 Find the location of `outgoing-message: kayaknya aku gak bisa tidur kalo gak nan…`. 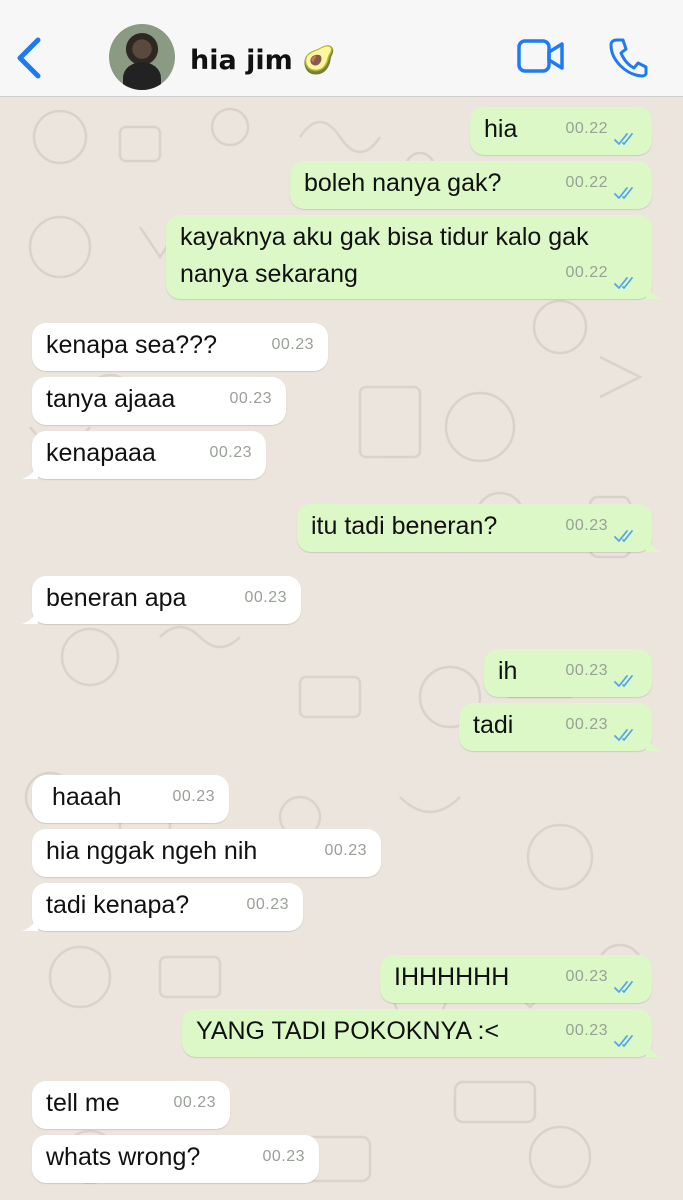

outgoing-message: kayaknya aku gak bisa tidur kalo gak nan… is located at coordinates (414, 257).